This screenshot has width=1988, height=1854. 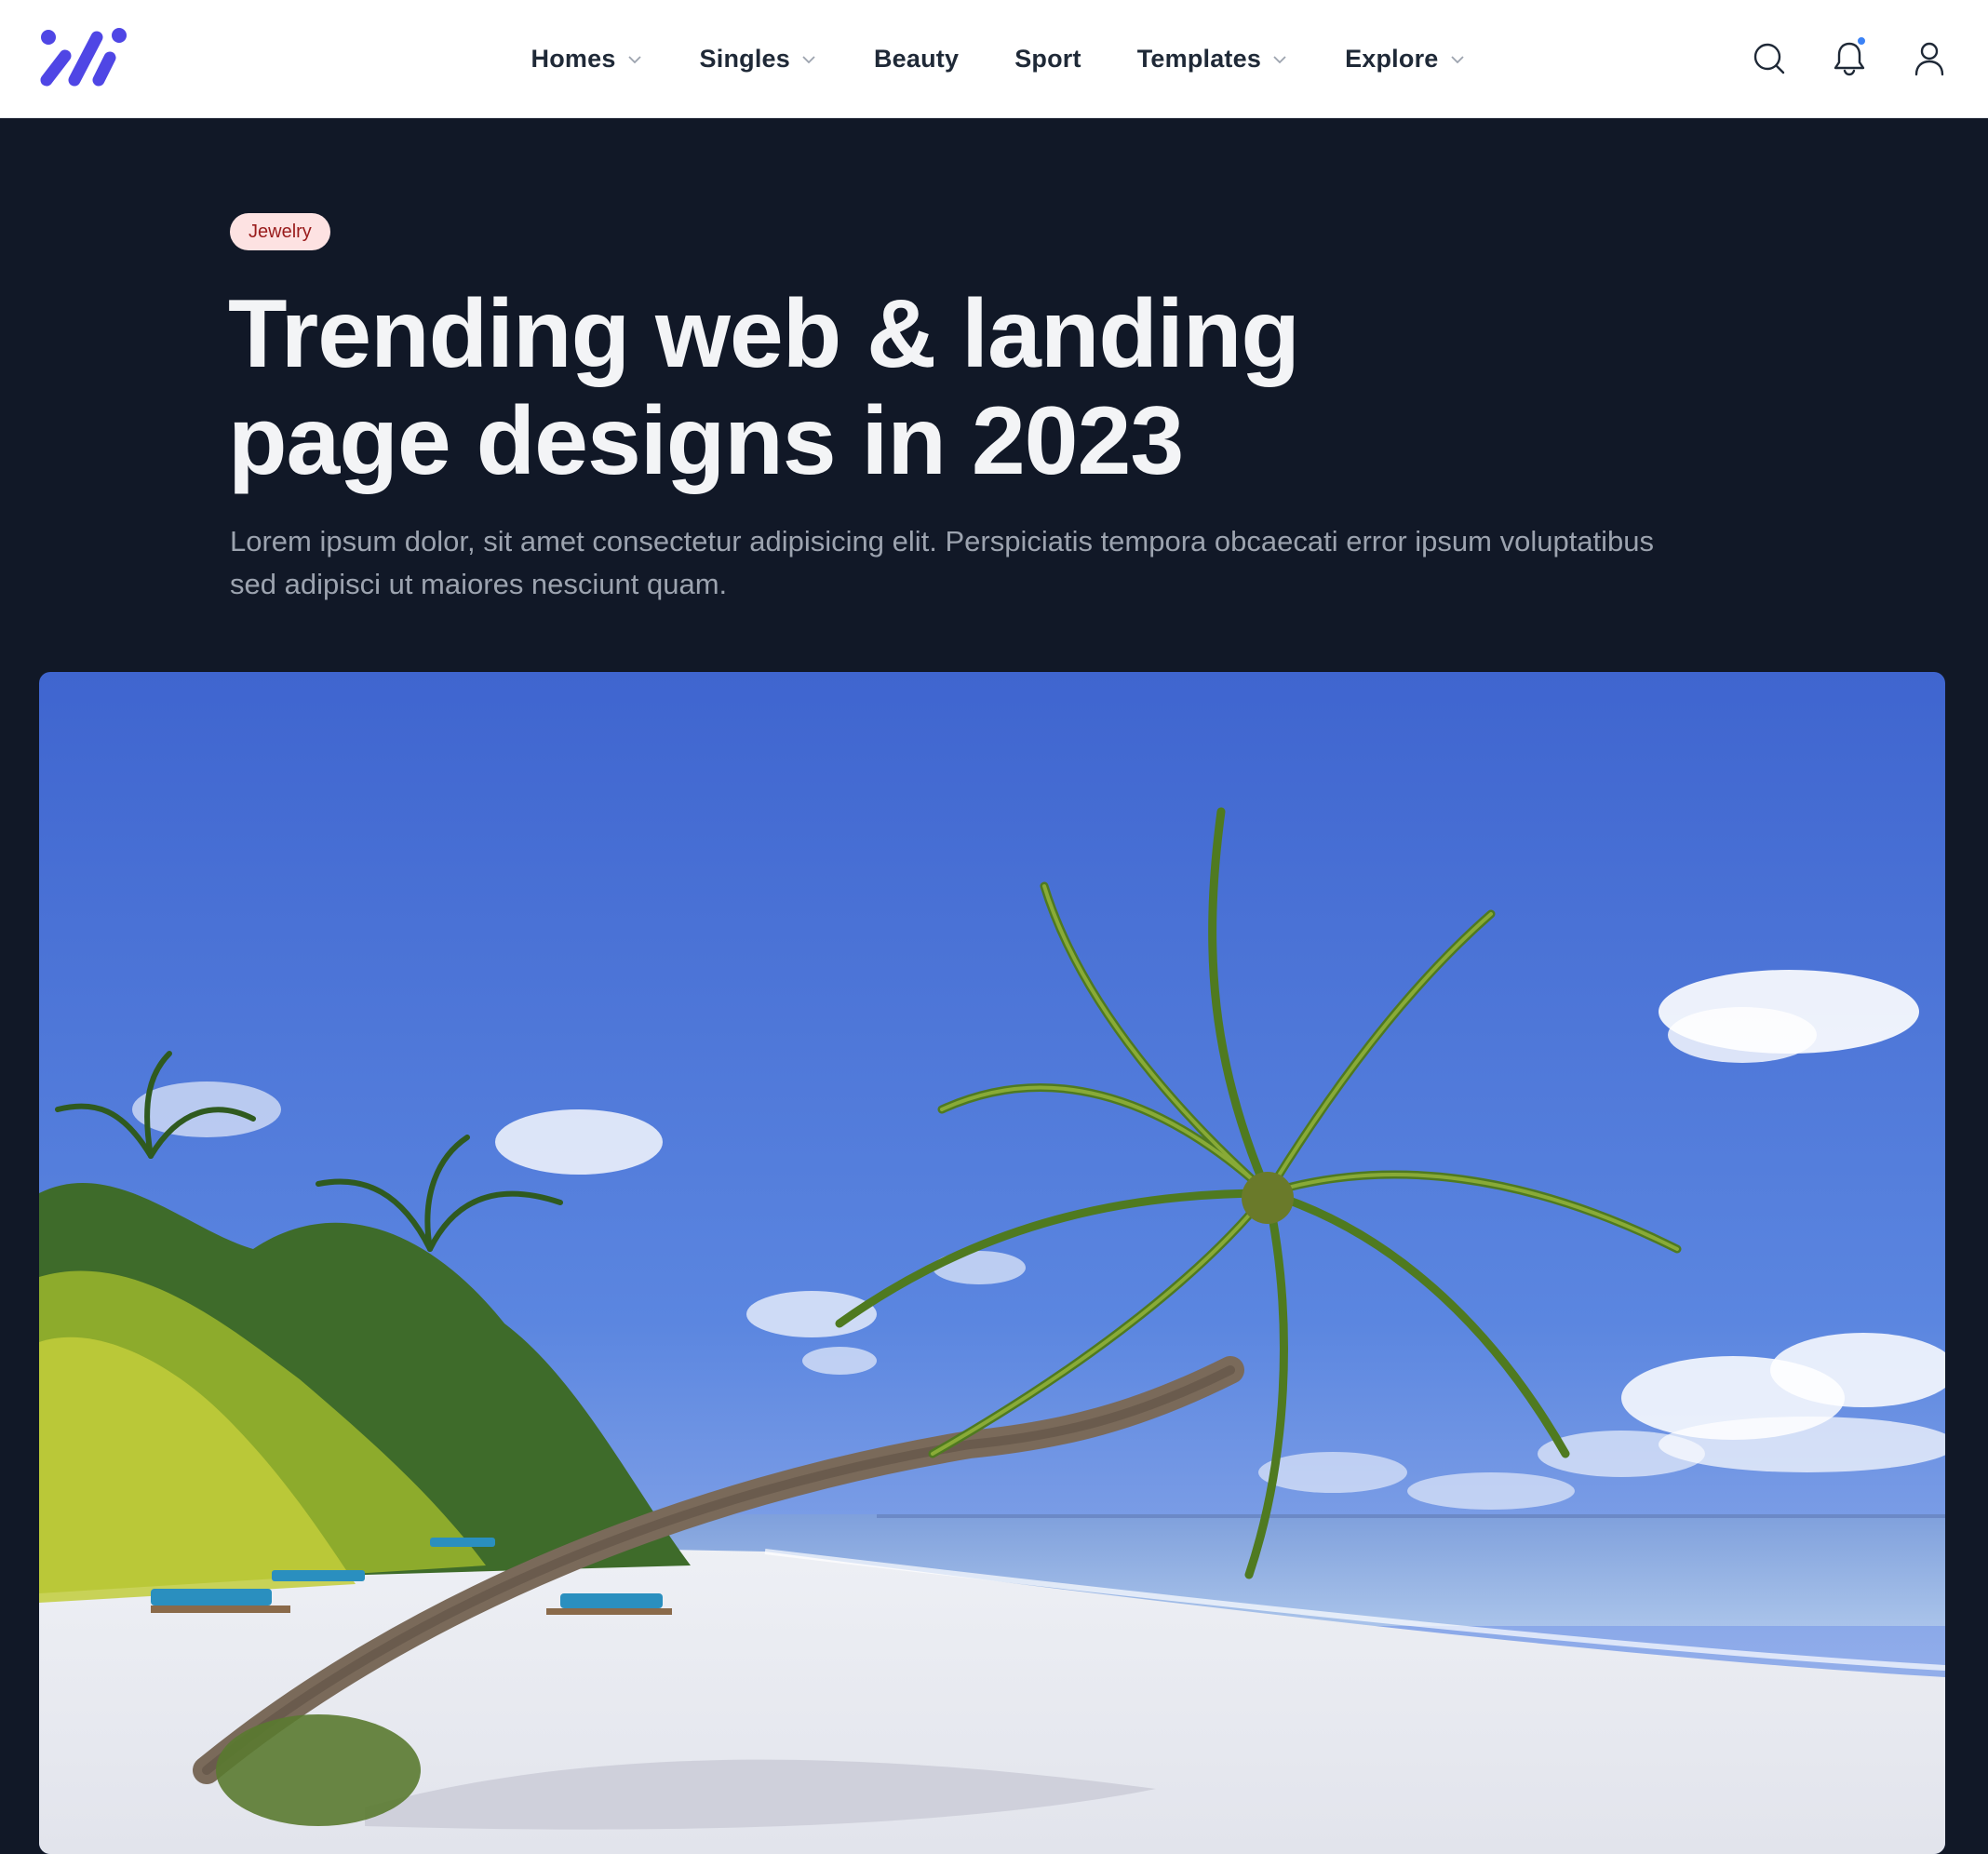 I want to click on nav-item-singles: Singles, so click(x=759, y=59).